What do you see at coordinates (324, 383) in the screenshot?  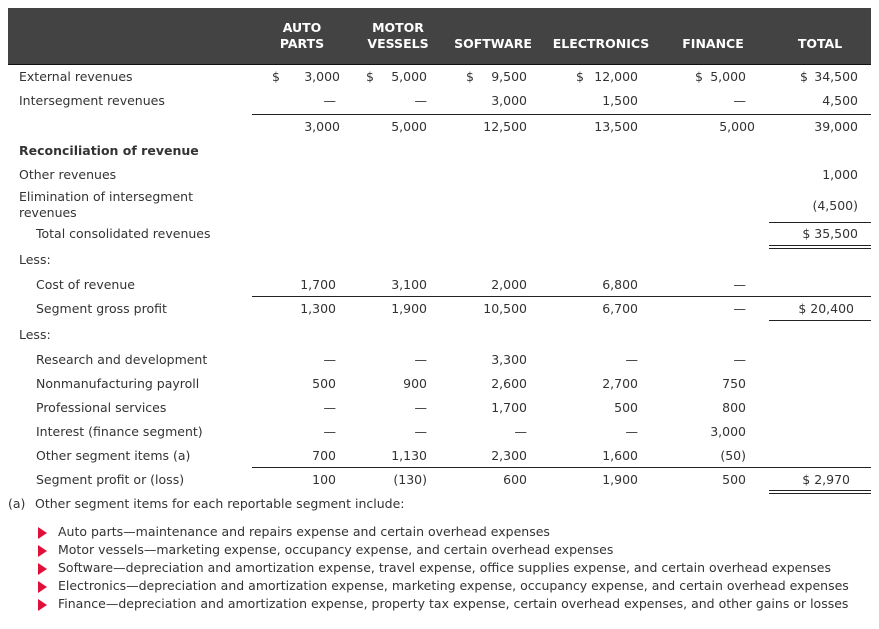 I see `cell-auto-parts: 500` at bounding box center [324, 383].